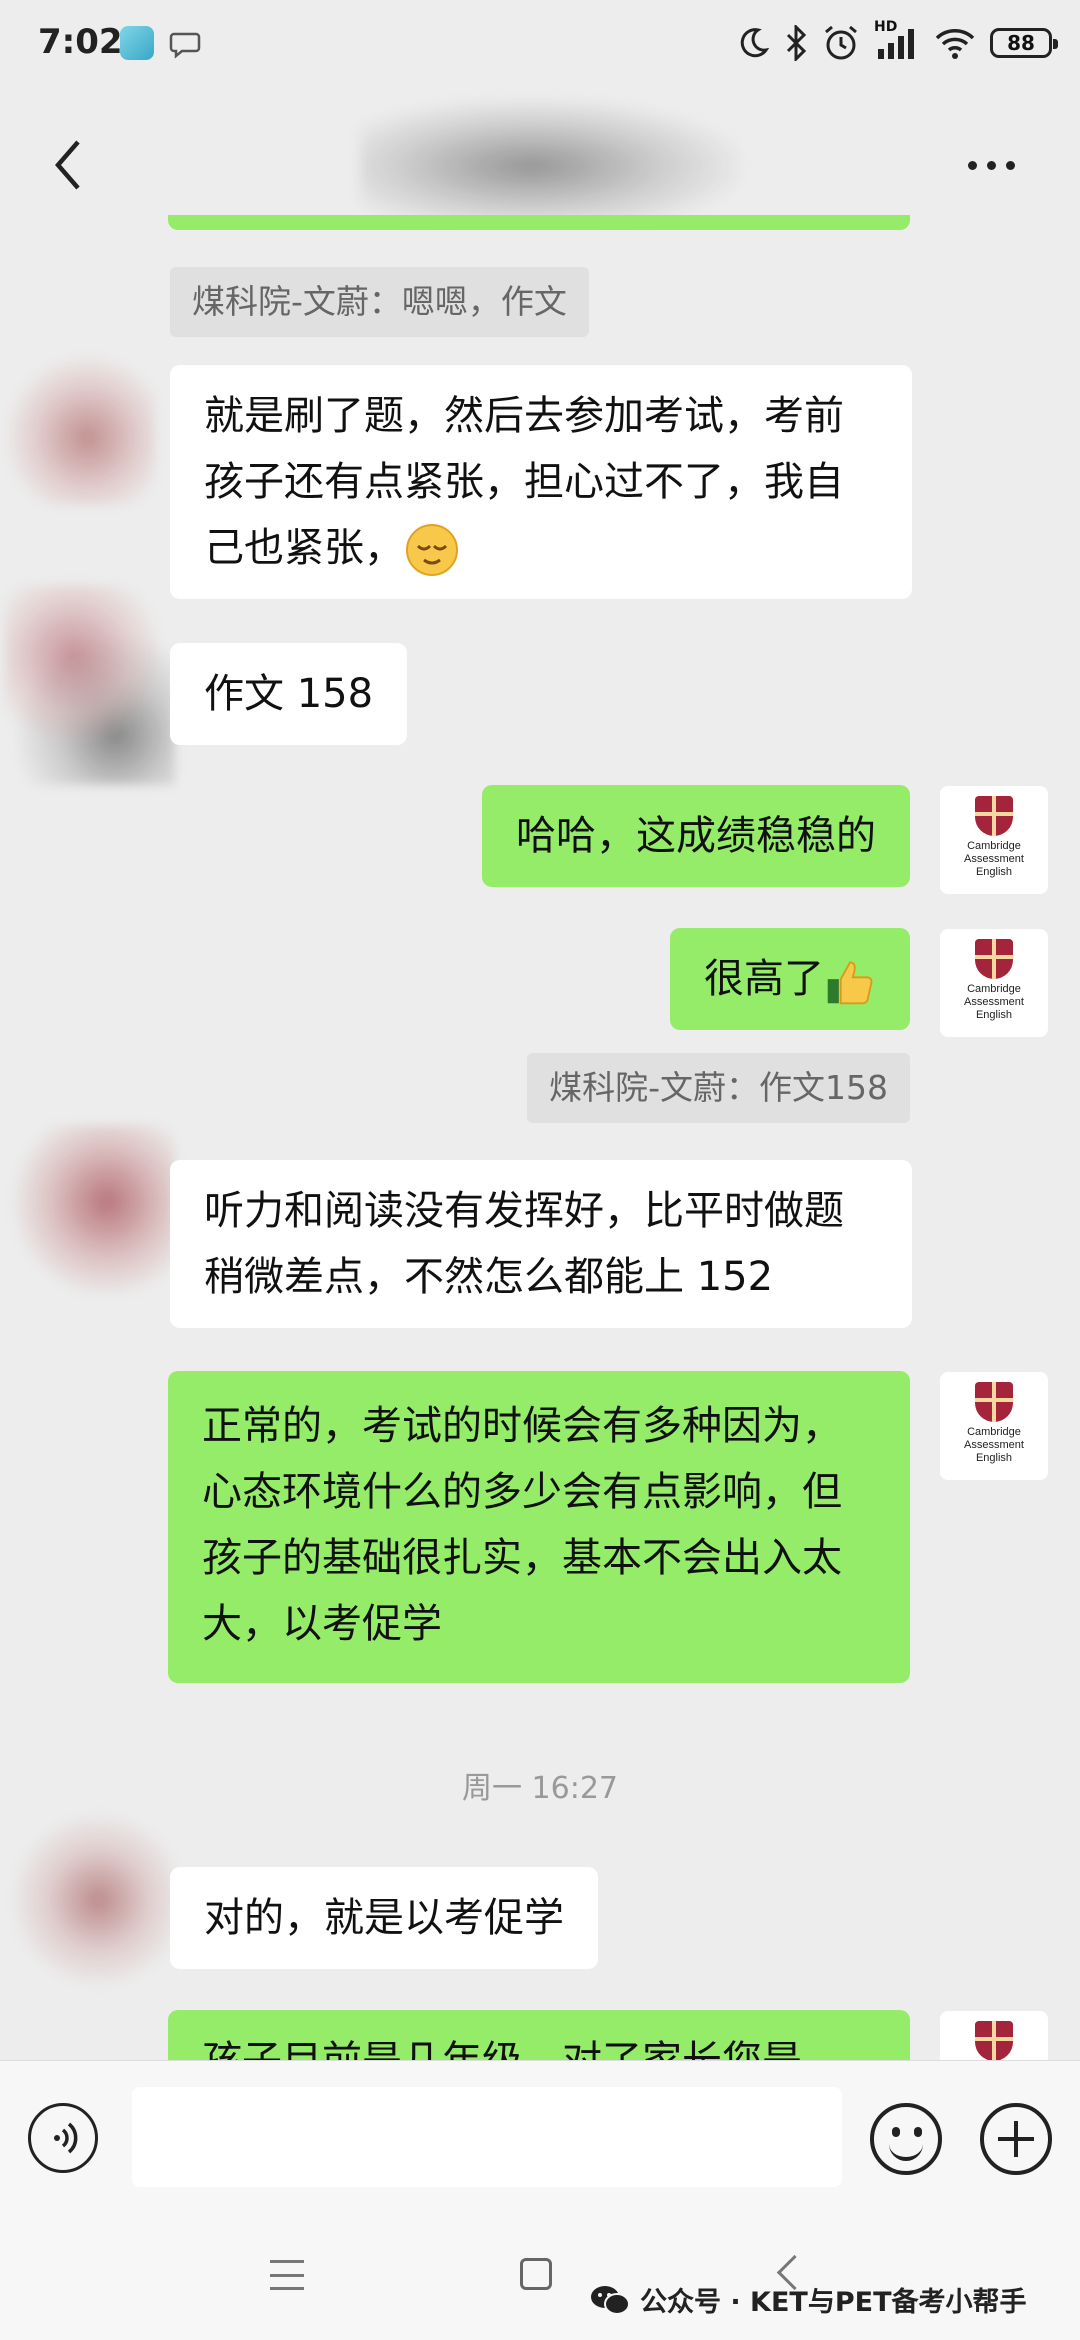  What do you see at coordinates (185, 43) in the screenshot?
I see `message-notification-icon` at bounding box center [185, 43].